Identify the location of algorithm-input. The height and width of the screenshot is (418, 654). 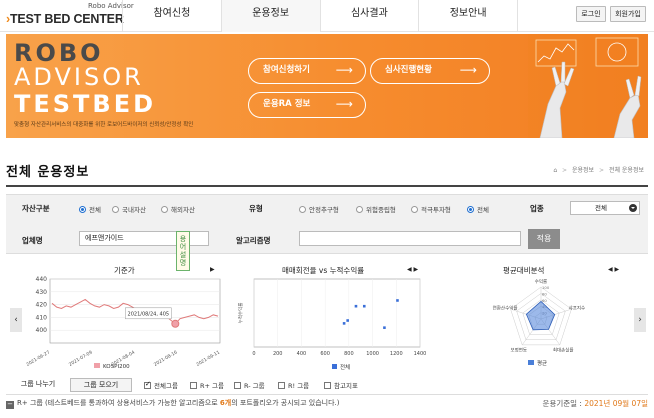
(410, 238).